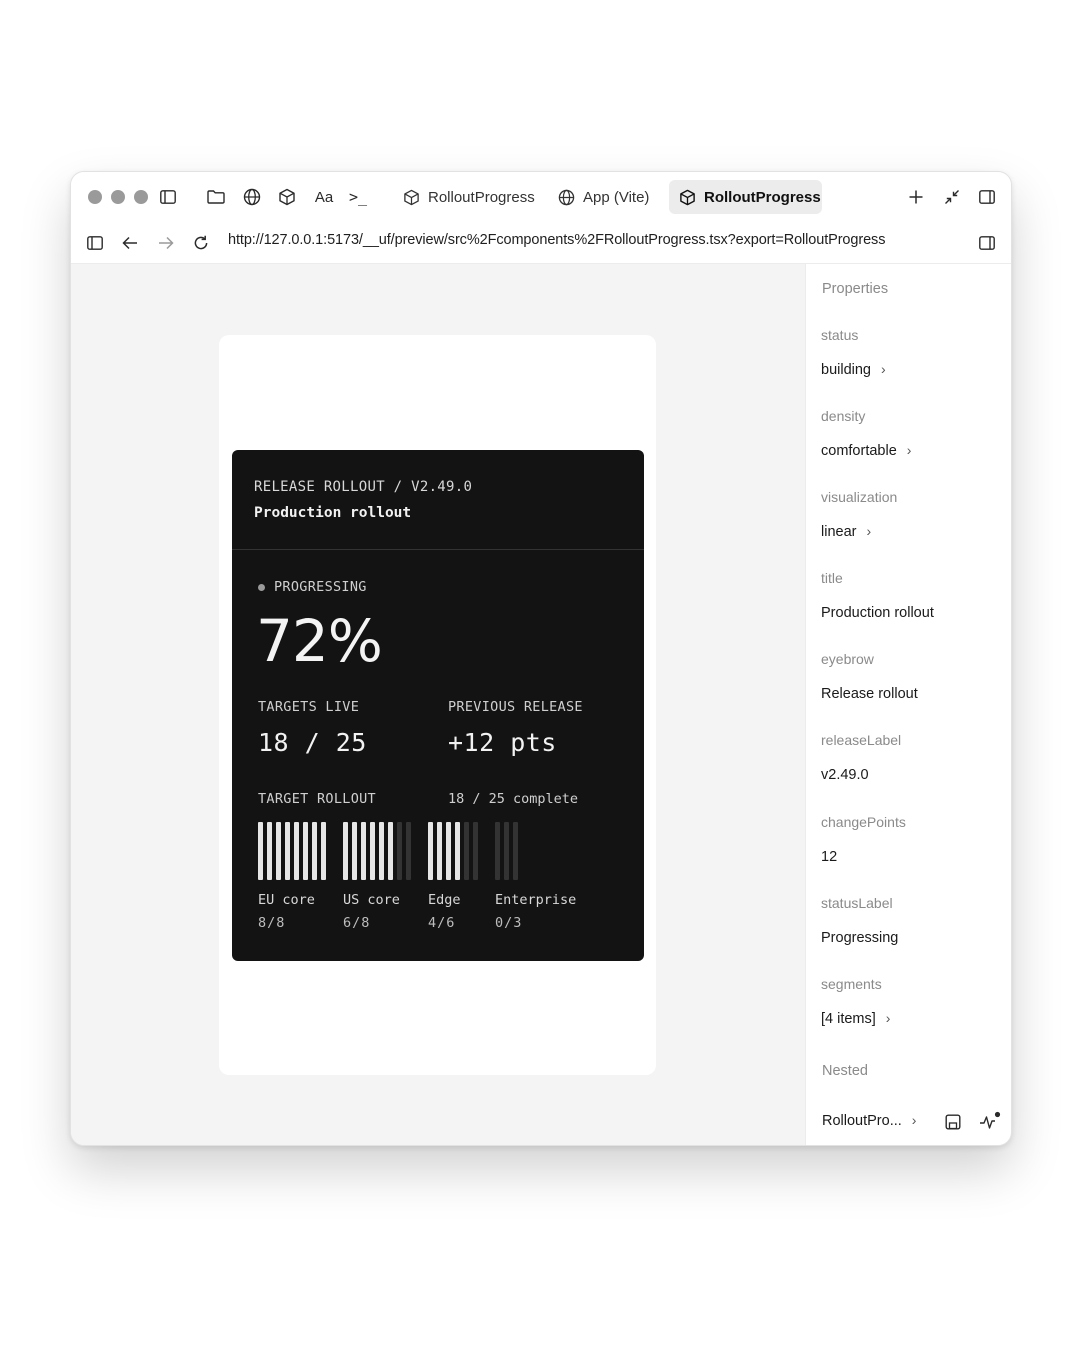 This screenshot has width=1080, height=1350. Describe the element at coordinates (216, 197) in the screenshot. I see `folder-icon` at that location.